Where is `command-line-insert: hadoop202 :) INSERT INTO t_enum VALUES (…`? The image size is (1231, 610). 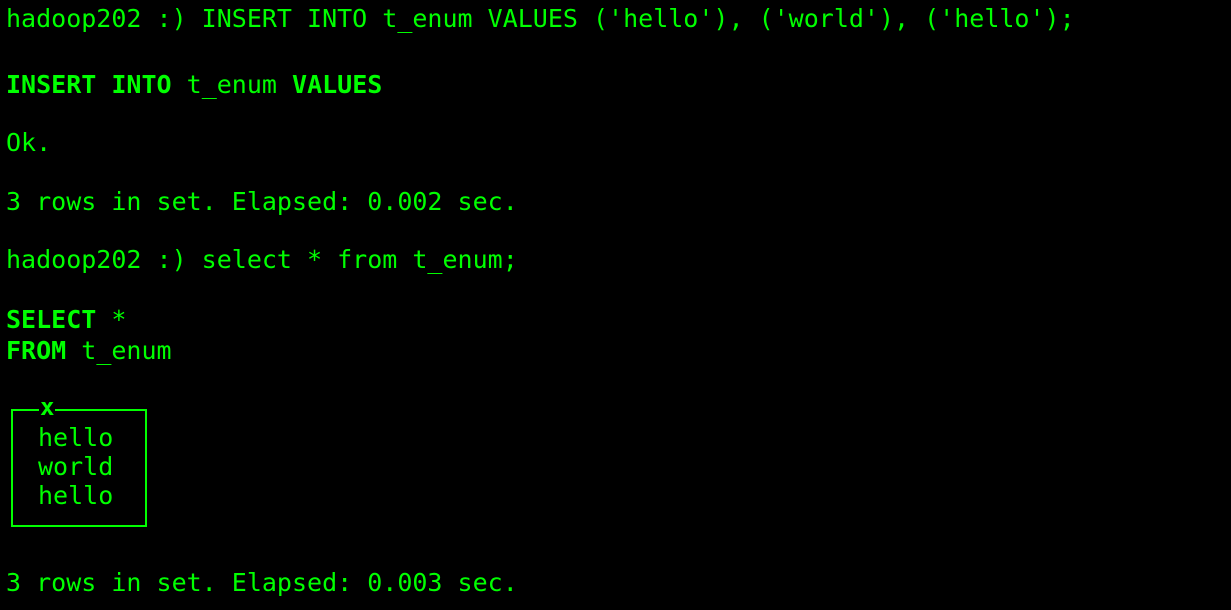 command-line-insert: hadoop202 :) INSERT INTO t_enum VALUES (… is located at coordinates (540, 18).